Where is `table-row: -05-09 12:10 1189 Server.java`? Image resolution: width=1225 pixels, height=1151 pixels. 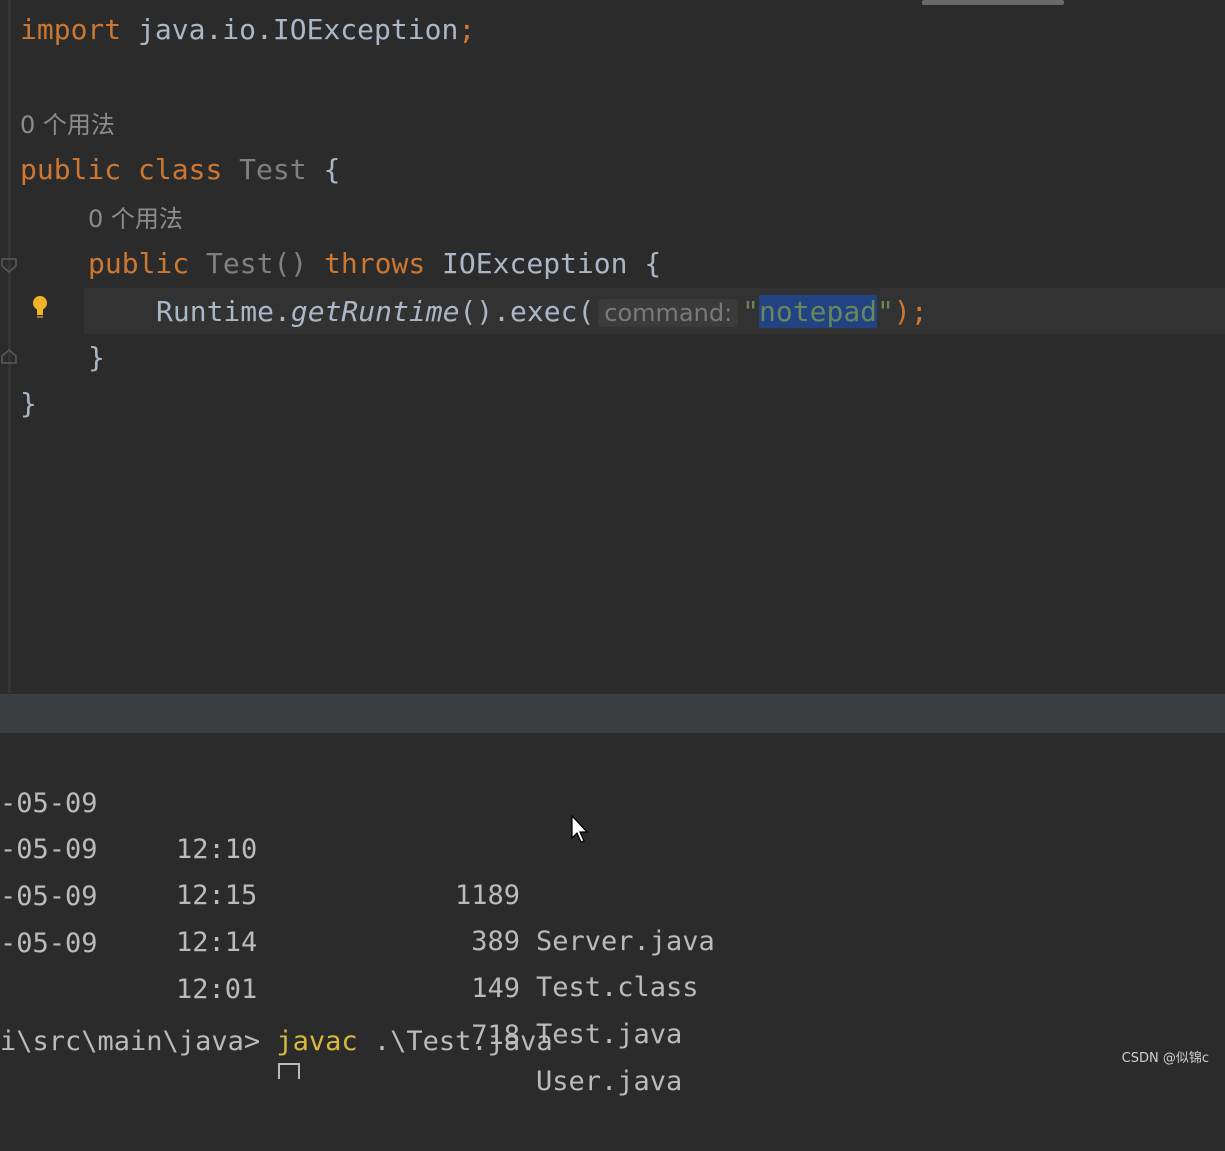
table-row: -05-09 12:10 1189 Server.java is located at coordinates (357, 846).